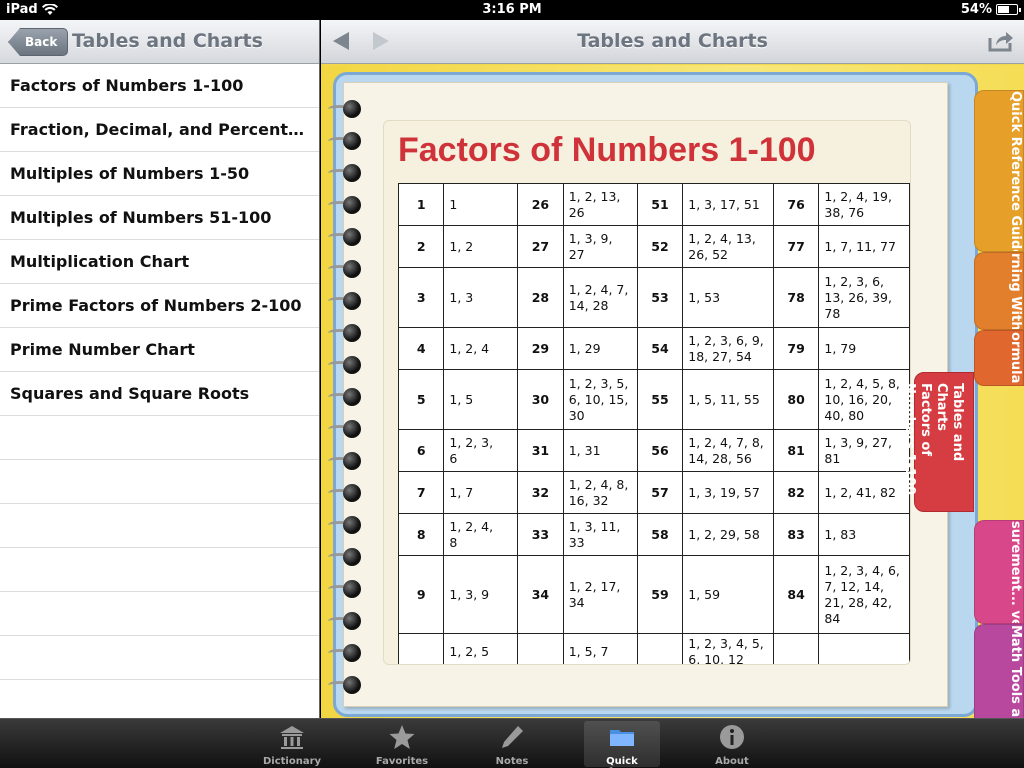  What do you see at coordinates (864, 450) in the screenshot?
I see `factors-cell: 1, 3, 9, 27, 81` at bounding box center [864, 450].